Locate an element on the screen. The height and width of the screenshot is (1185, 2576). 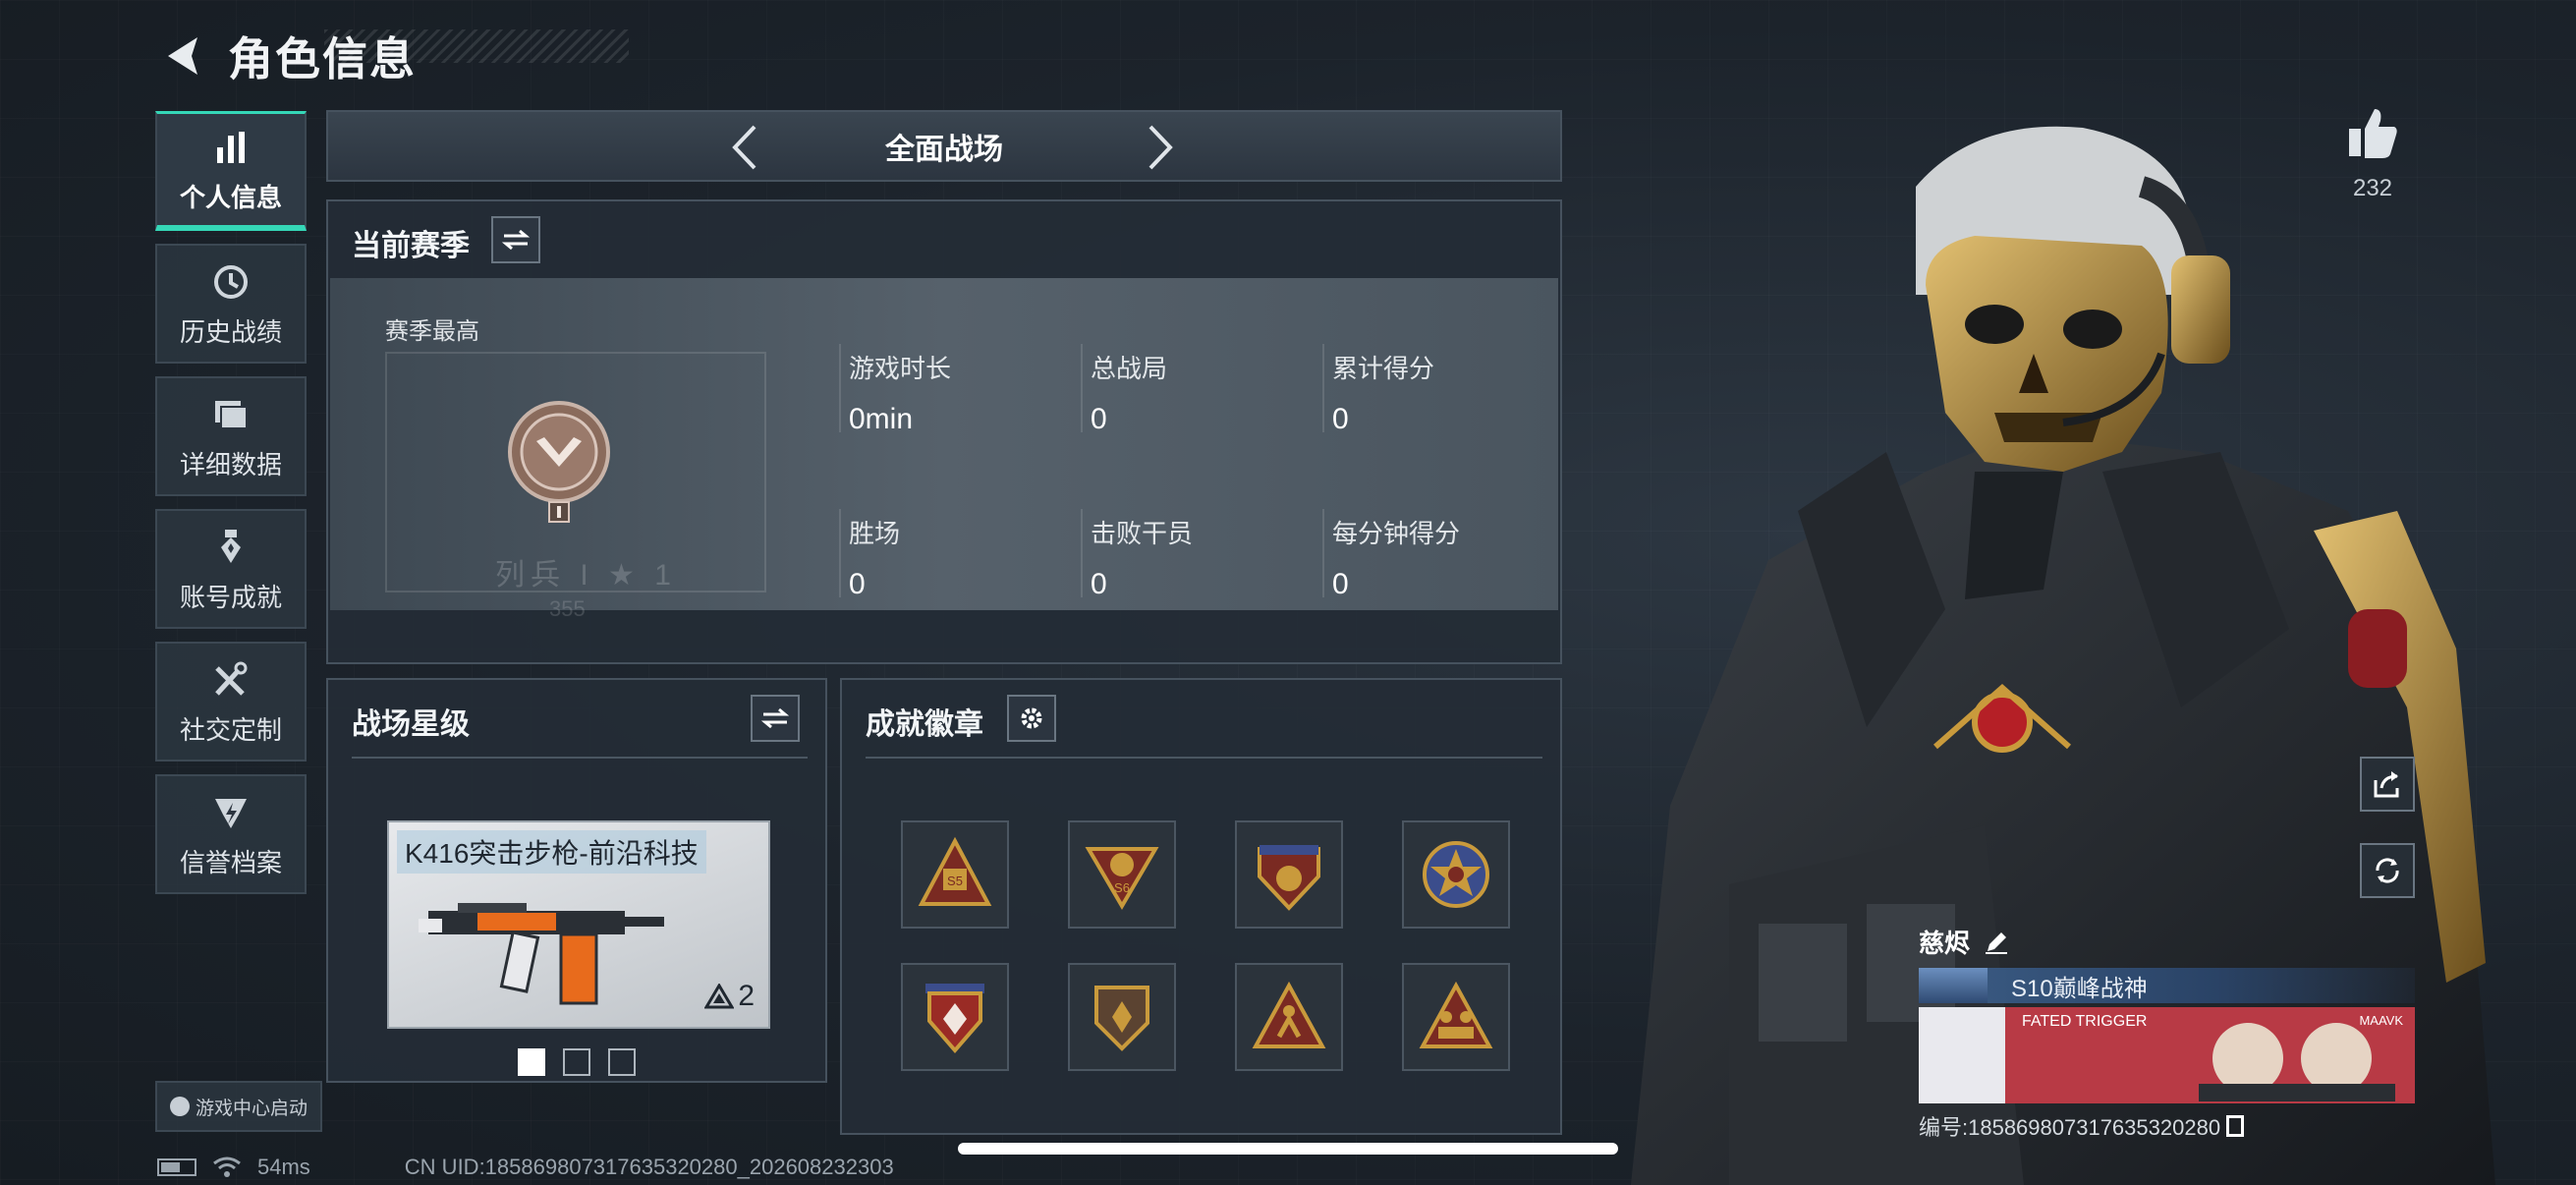
rifle-icon is located at coordinates (541, 954).